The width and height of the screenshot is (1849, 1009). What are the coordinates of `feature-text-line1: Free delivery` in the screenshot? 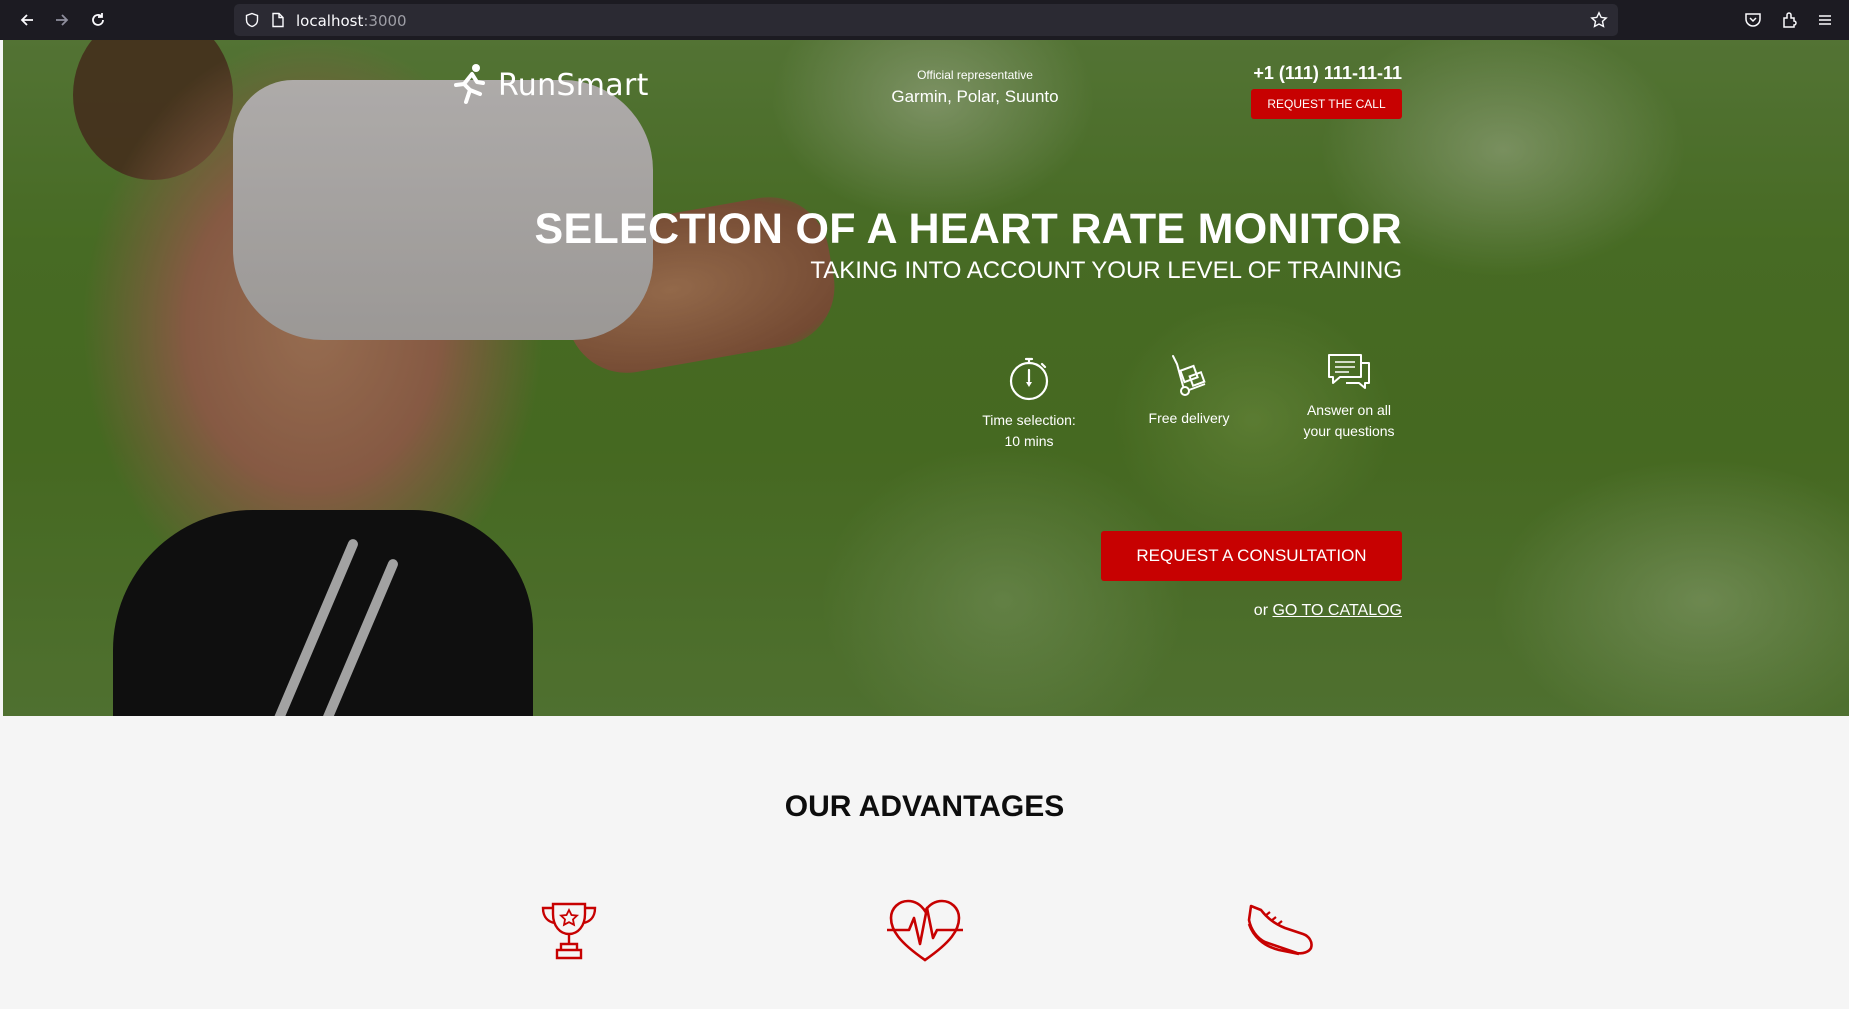 It's located at (1189, 418).